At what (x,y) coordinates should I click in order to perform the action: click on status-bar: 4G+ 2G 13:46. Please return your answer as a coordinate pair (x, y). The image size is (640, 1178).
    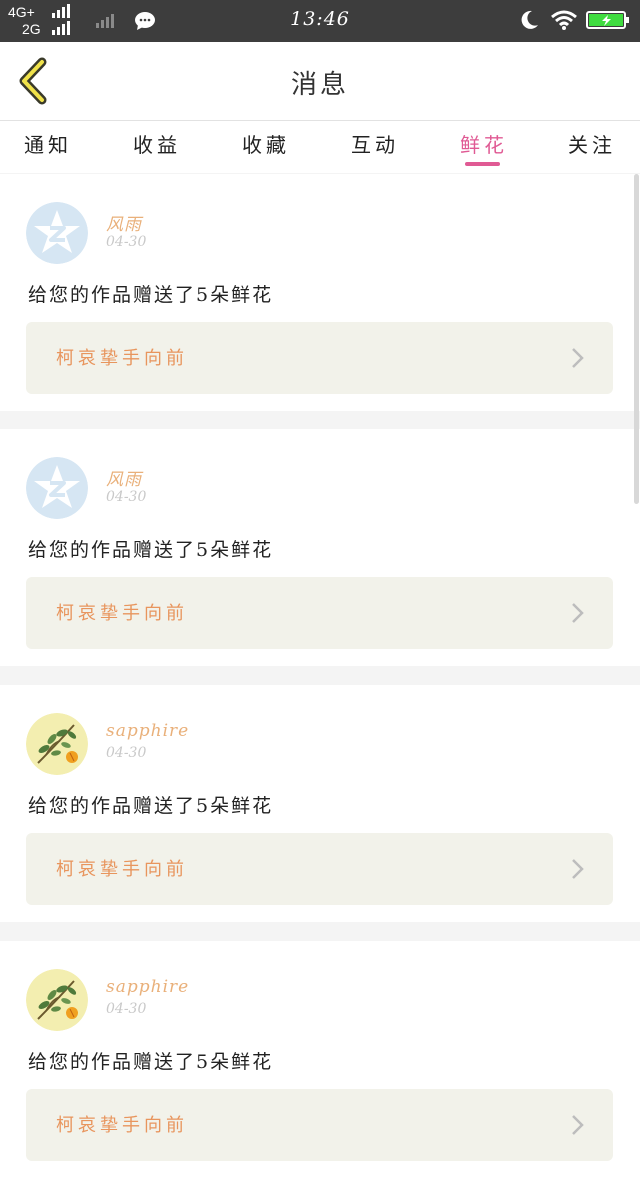
    Looking at the image, I should click on (320, 21).